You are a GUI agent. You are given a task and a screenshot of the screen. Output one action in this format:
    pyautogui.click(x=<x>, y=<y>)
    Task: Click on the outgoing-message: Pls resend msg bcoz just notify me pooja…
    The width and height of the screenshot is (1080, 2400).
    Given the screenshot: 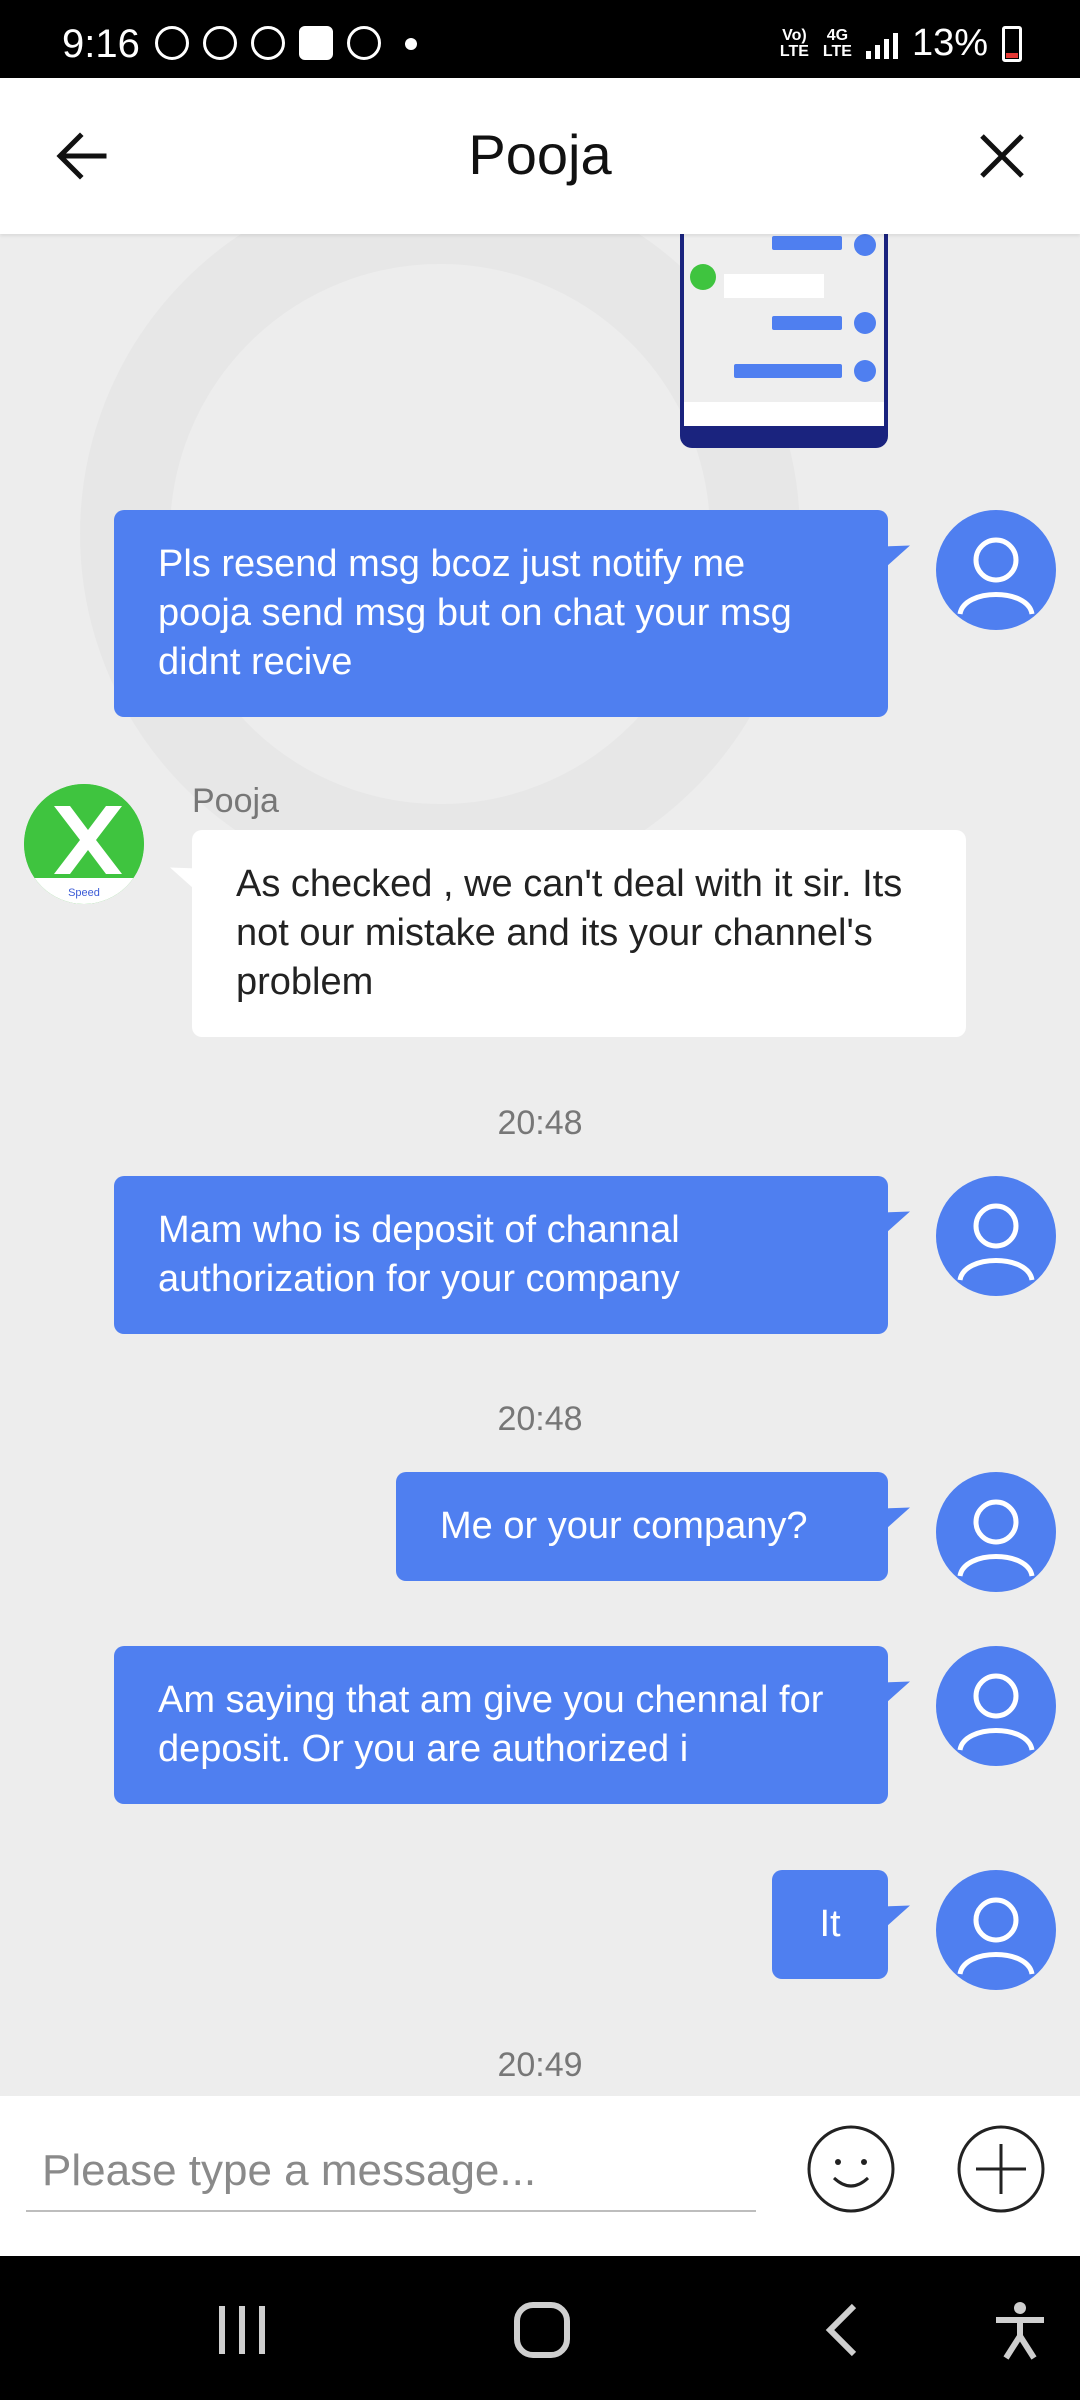 What is the action you would take?
    pyautogui.click(x=501, y=613)
    